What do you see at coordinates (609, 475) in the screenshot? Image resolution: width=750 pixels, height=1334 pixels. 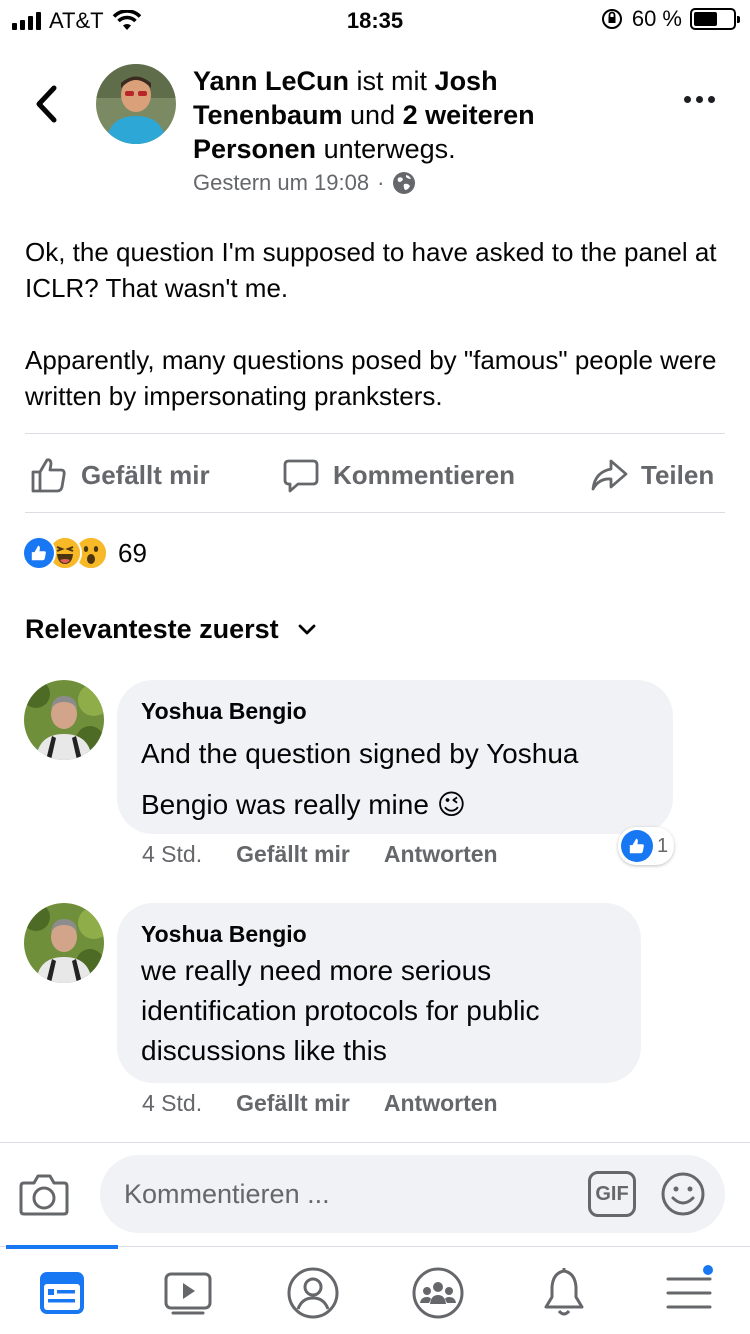 I see `share-icon` at bounding box center [609, 475].